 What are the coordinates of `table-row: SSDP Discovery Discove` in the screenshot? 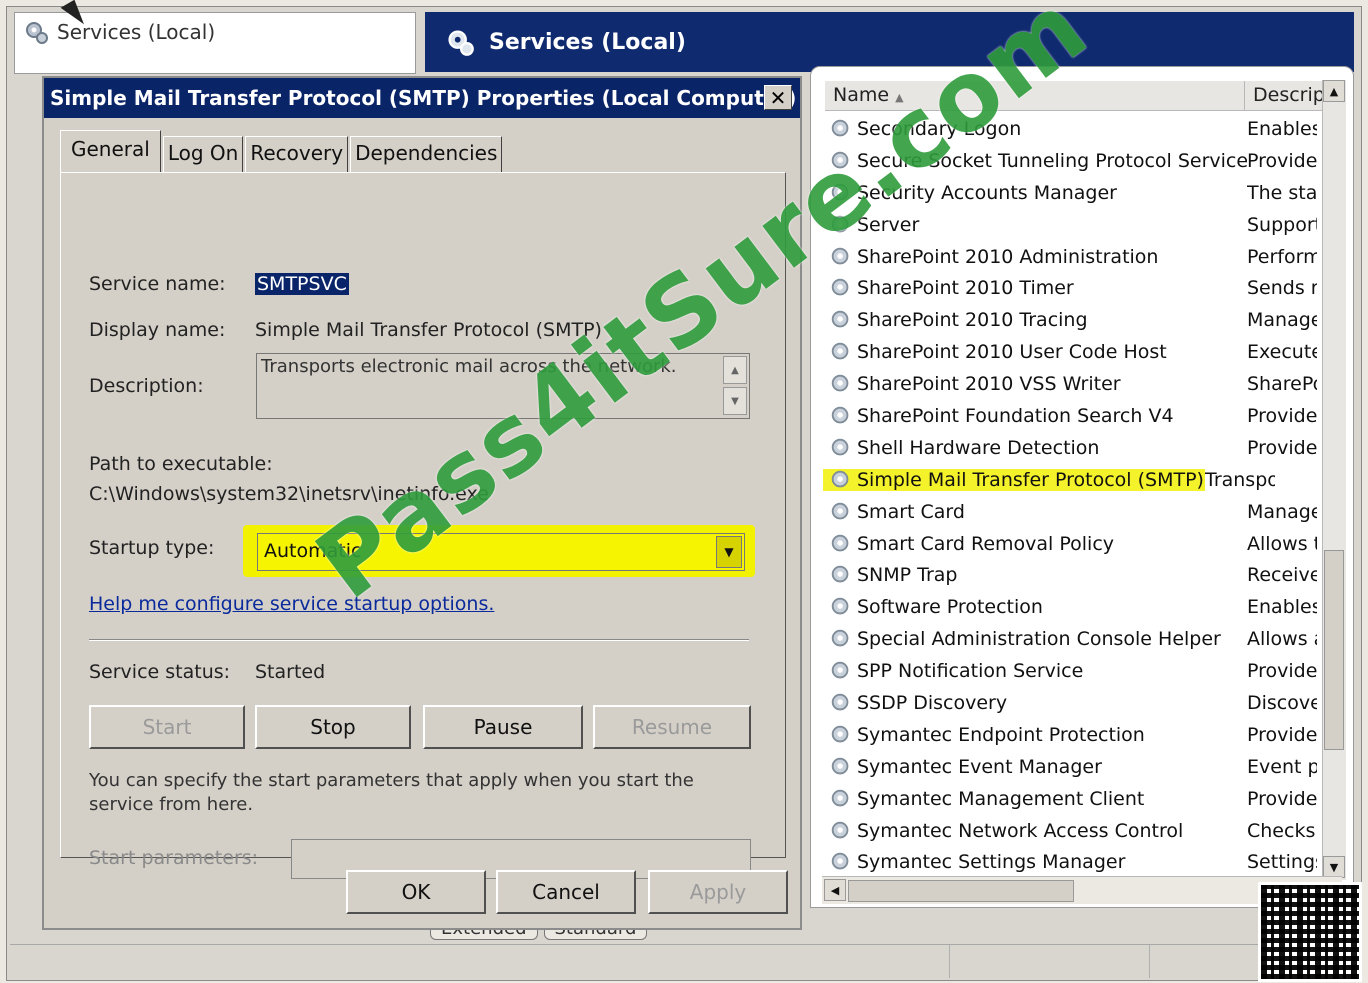 It's located at (1085, 703).